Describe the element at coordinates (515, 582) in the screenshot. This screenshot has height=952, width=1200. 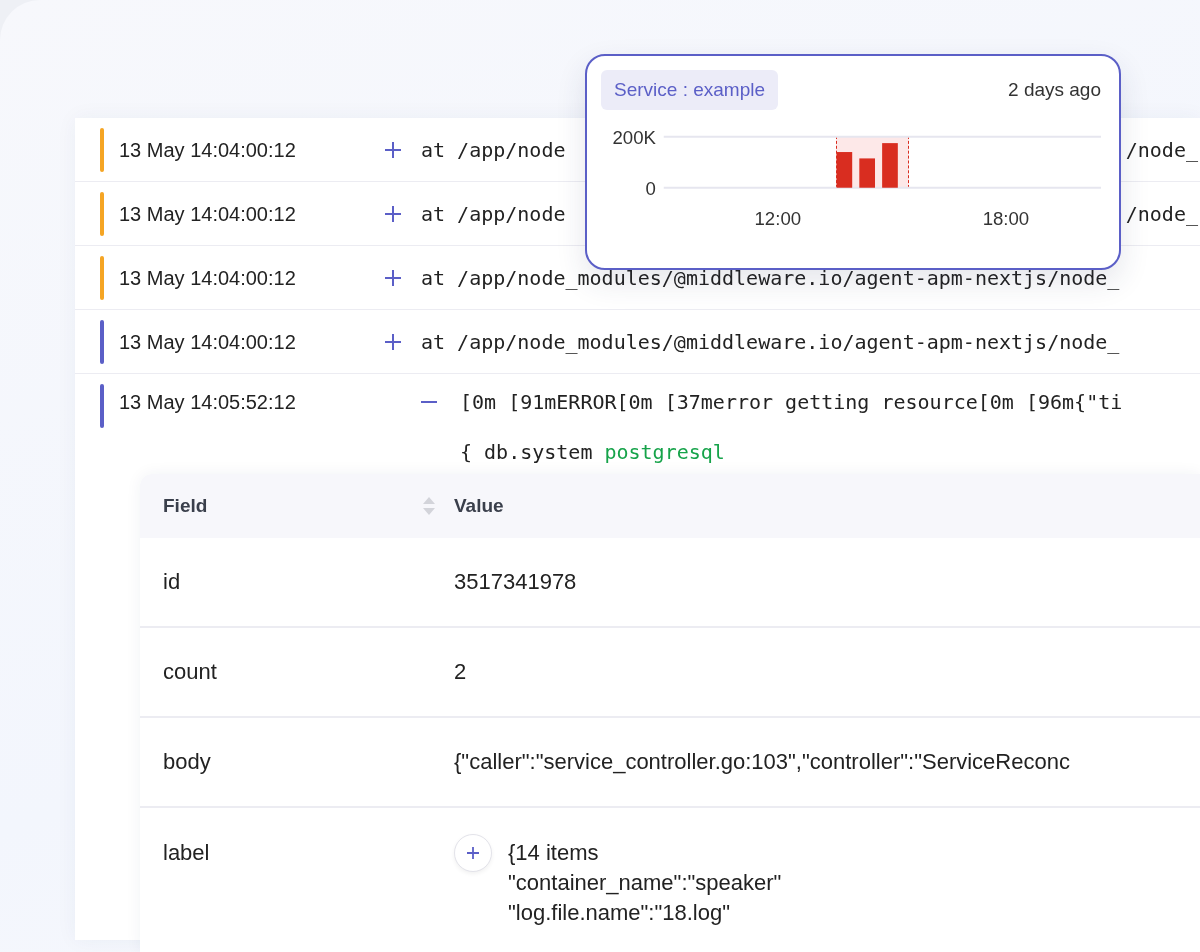
I see `field-value: 3517341978` at that location.